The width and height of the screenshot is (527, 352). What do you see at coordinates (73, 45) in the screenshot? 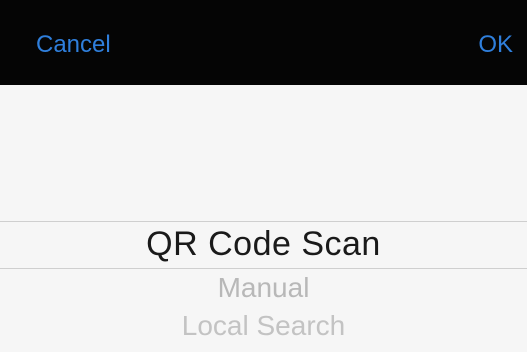
I see `cancel-button: Cancel` at bounding box center [73, 45].